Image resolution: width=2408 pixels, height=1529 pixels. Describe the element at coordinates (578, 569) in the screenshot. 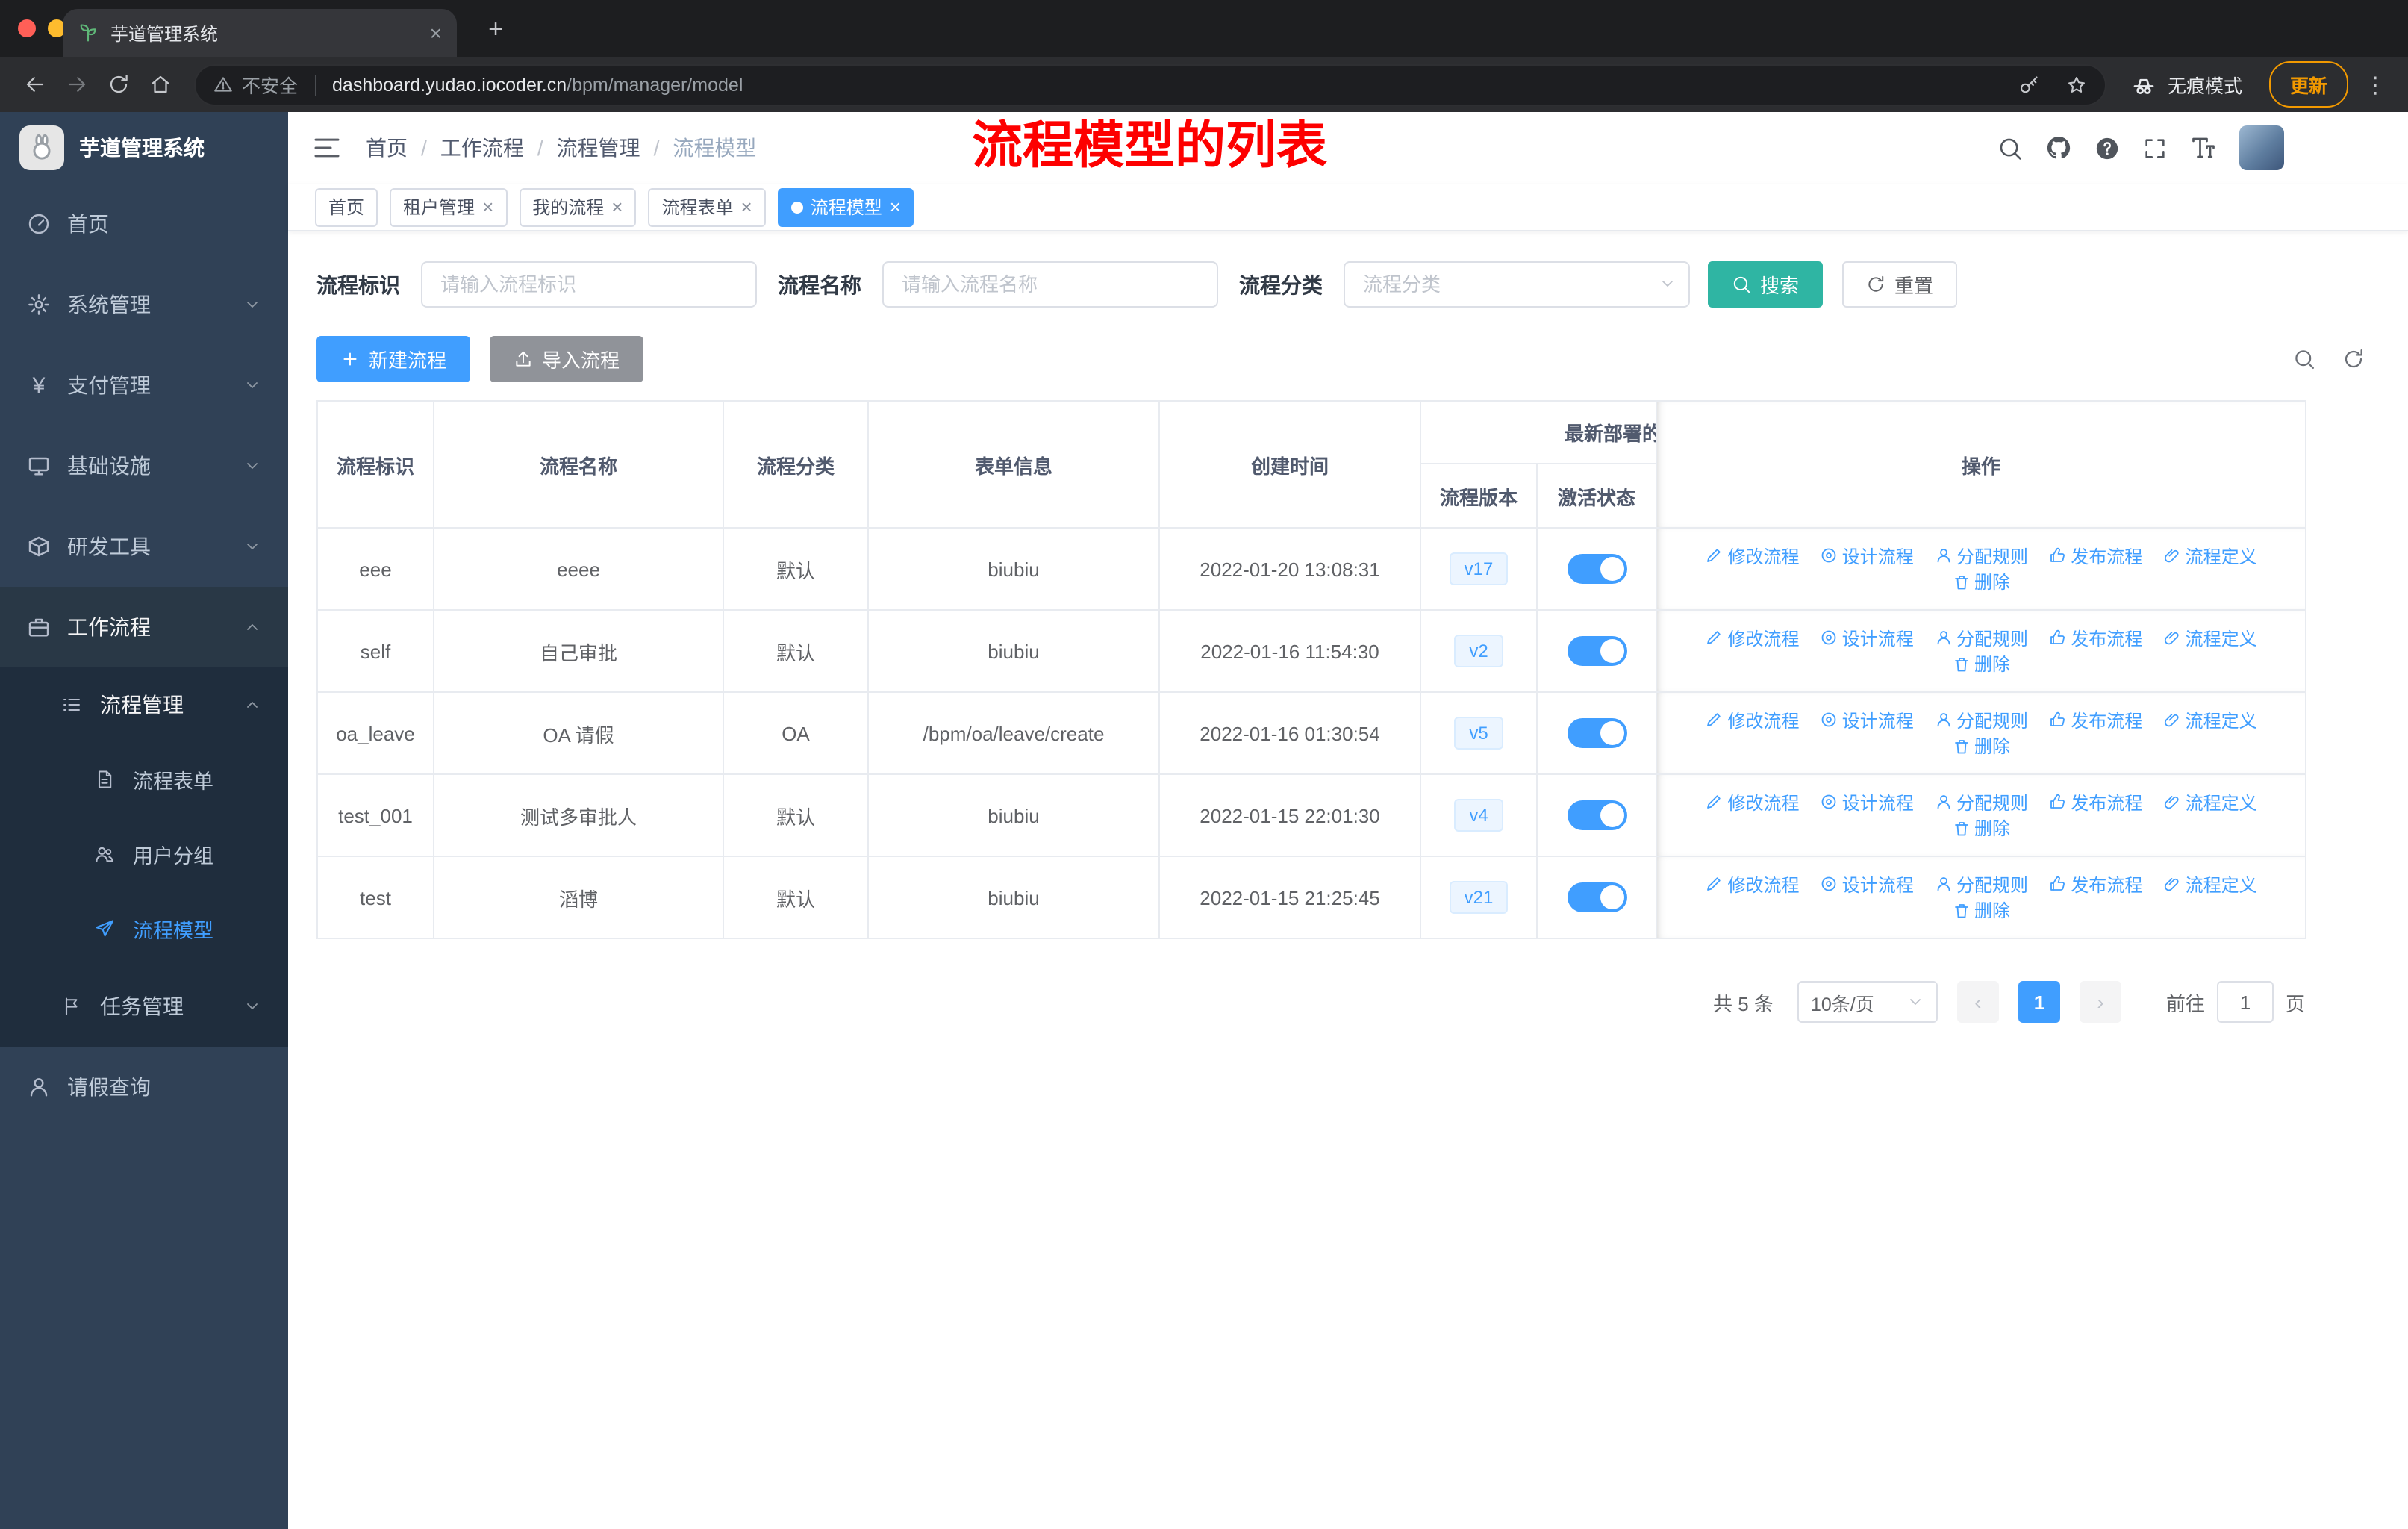

I see `process-name-link: eeee` at that location.